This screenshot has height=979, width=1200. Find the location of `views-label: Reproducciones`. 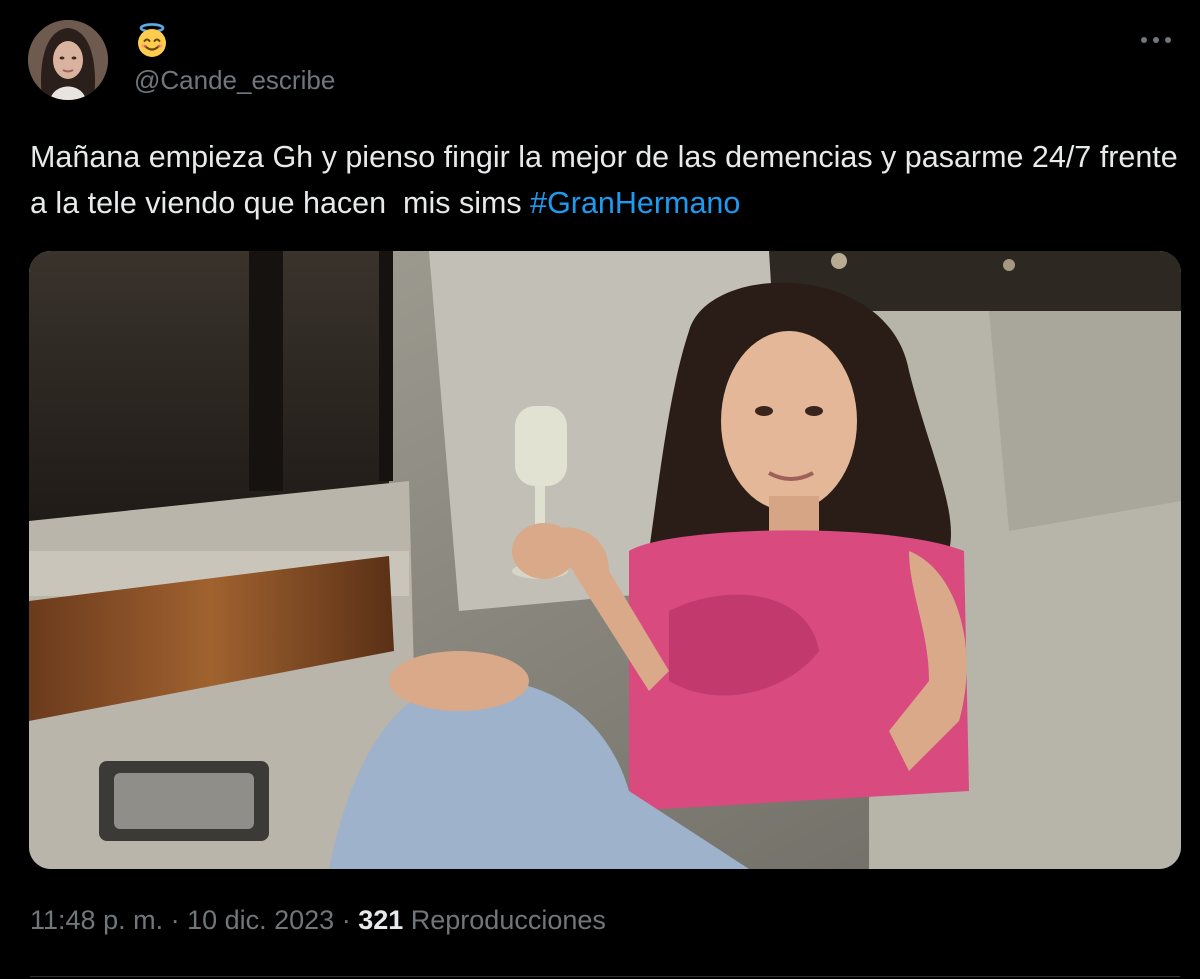

views-label: Reproducciones is located at coordinates (504, 920).